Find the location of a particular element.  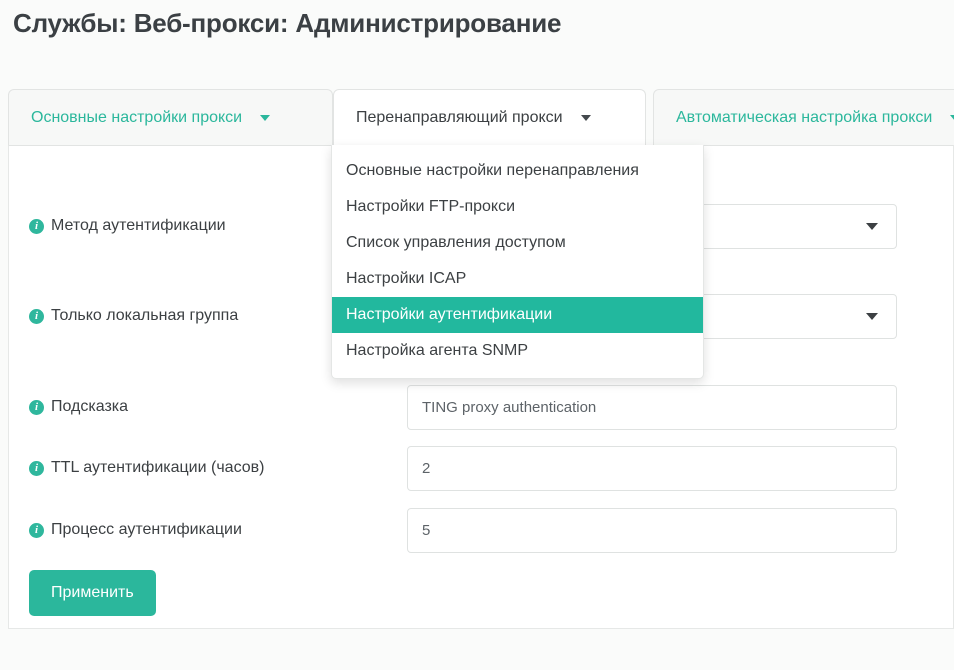

auth-ttl-input: 2 is located at coordinates (652, 468).